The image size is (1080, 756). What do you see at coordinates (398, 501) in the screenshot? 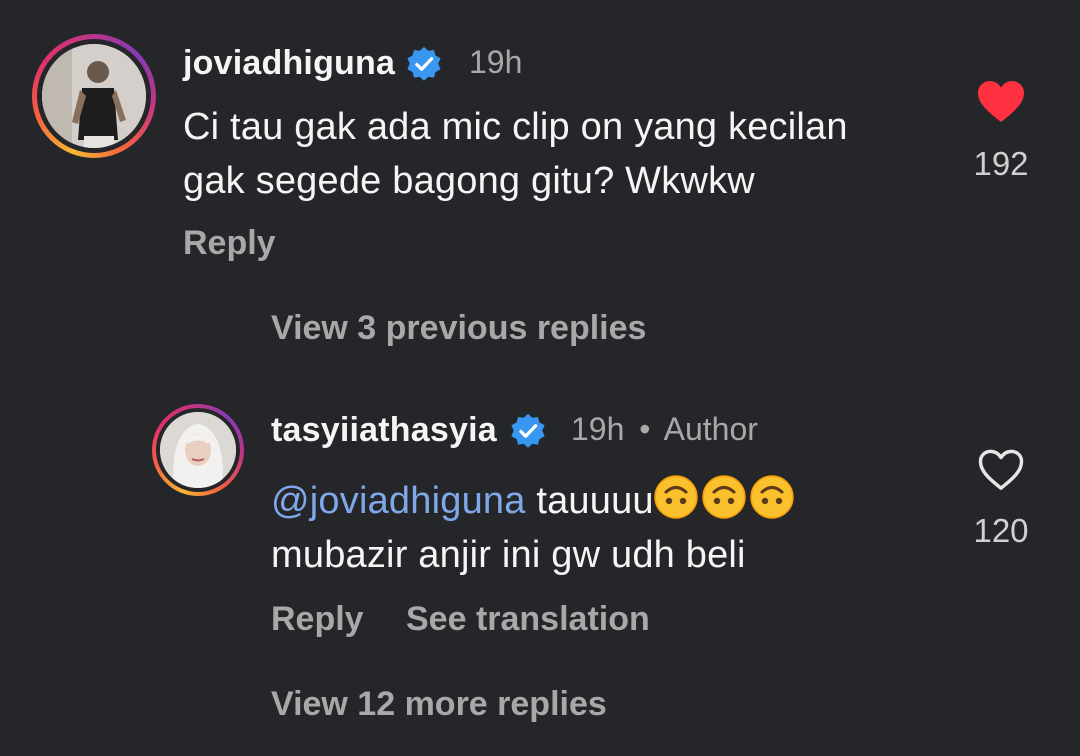
I see `mention-link: @joviadhiguna` at bounding box center [398, 501].